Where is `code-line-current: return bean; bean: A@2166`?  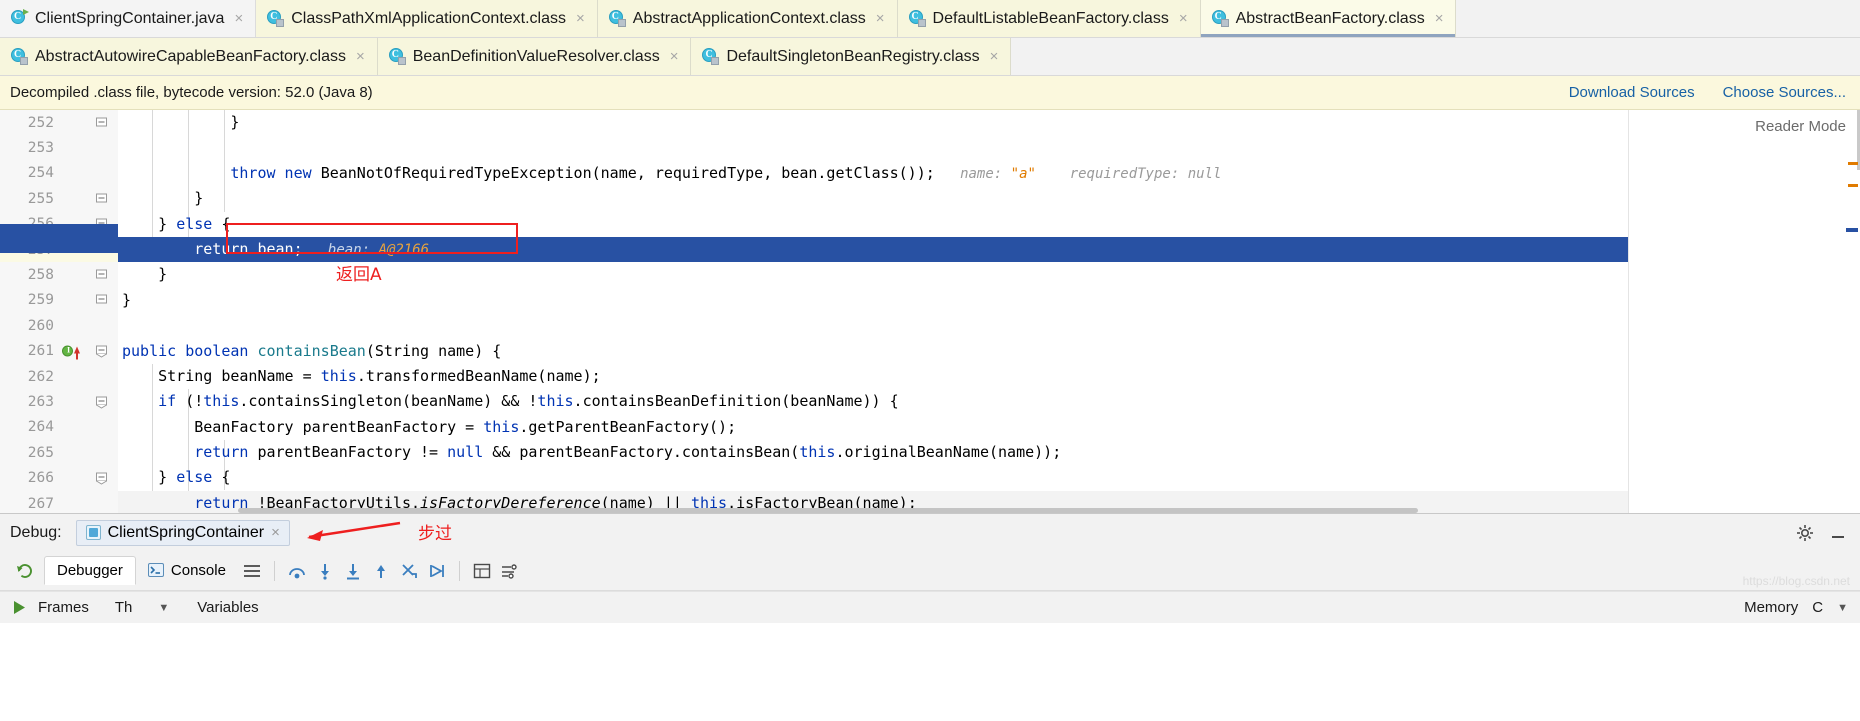 code-line-current: return bean; bean: A@2166 is located at coordinates (989, 249).